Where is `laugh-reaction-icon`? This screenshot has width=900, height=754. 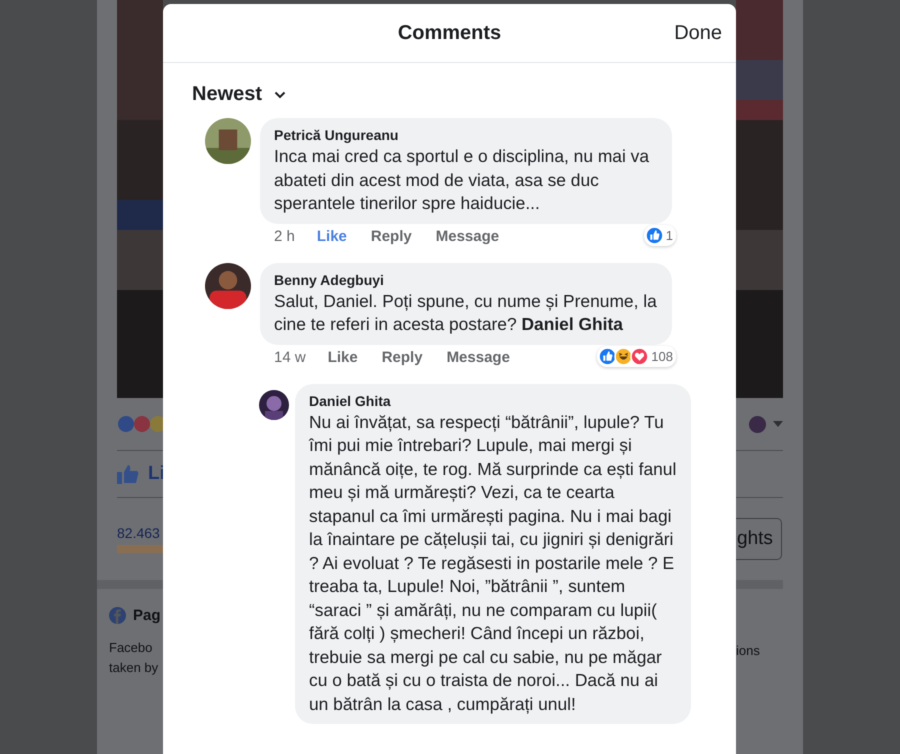
laugh-reaction-icon is located at coordinates (624, 356).